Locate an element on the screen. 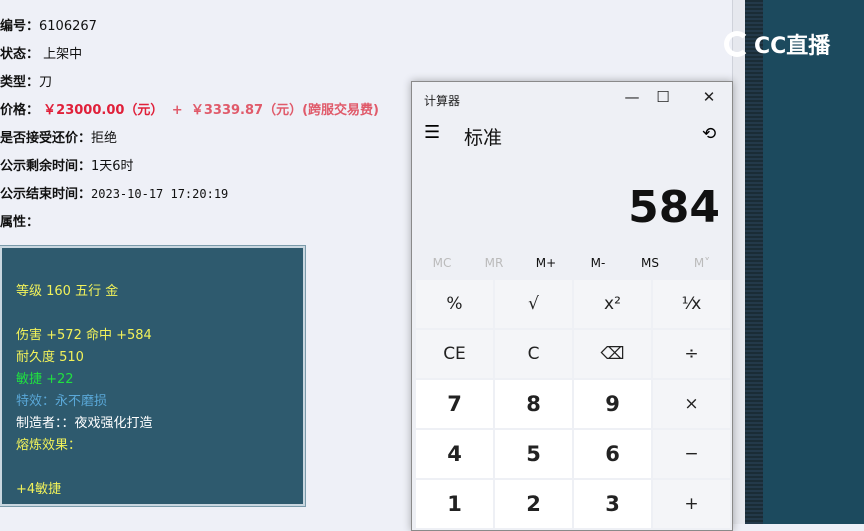  attr-level: 等级 160 五行 金 is located at coordinates (67, 291).